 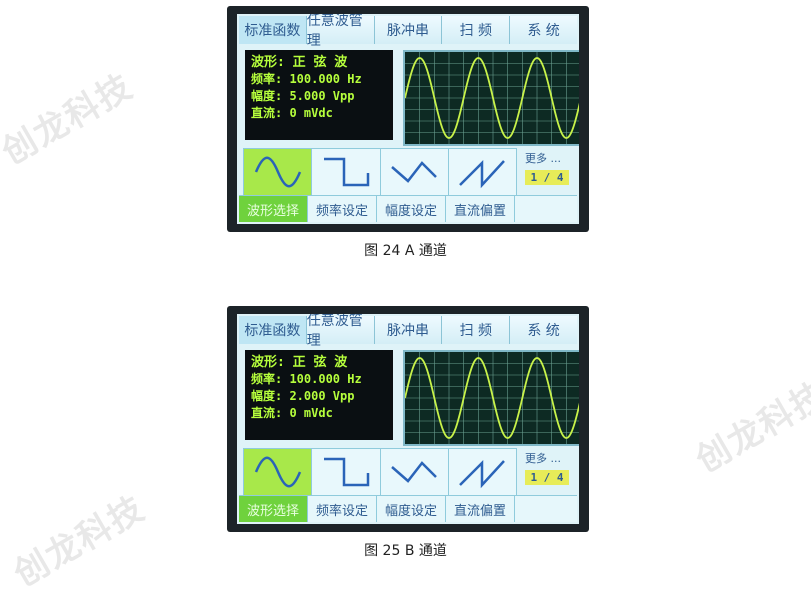 I want to click on amplitude-readout: 幅度: 2.000 Vpp, so click(x=303, y=396).